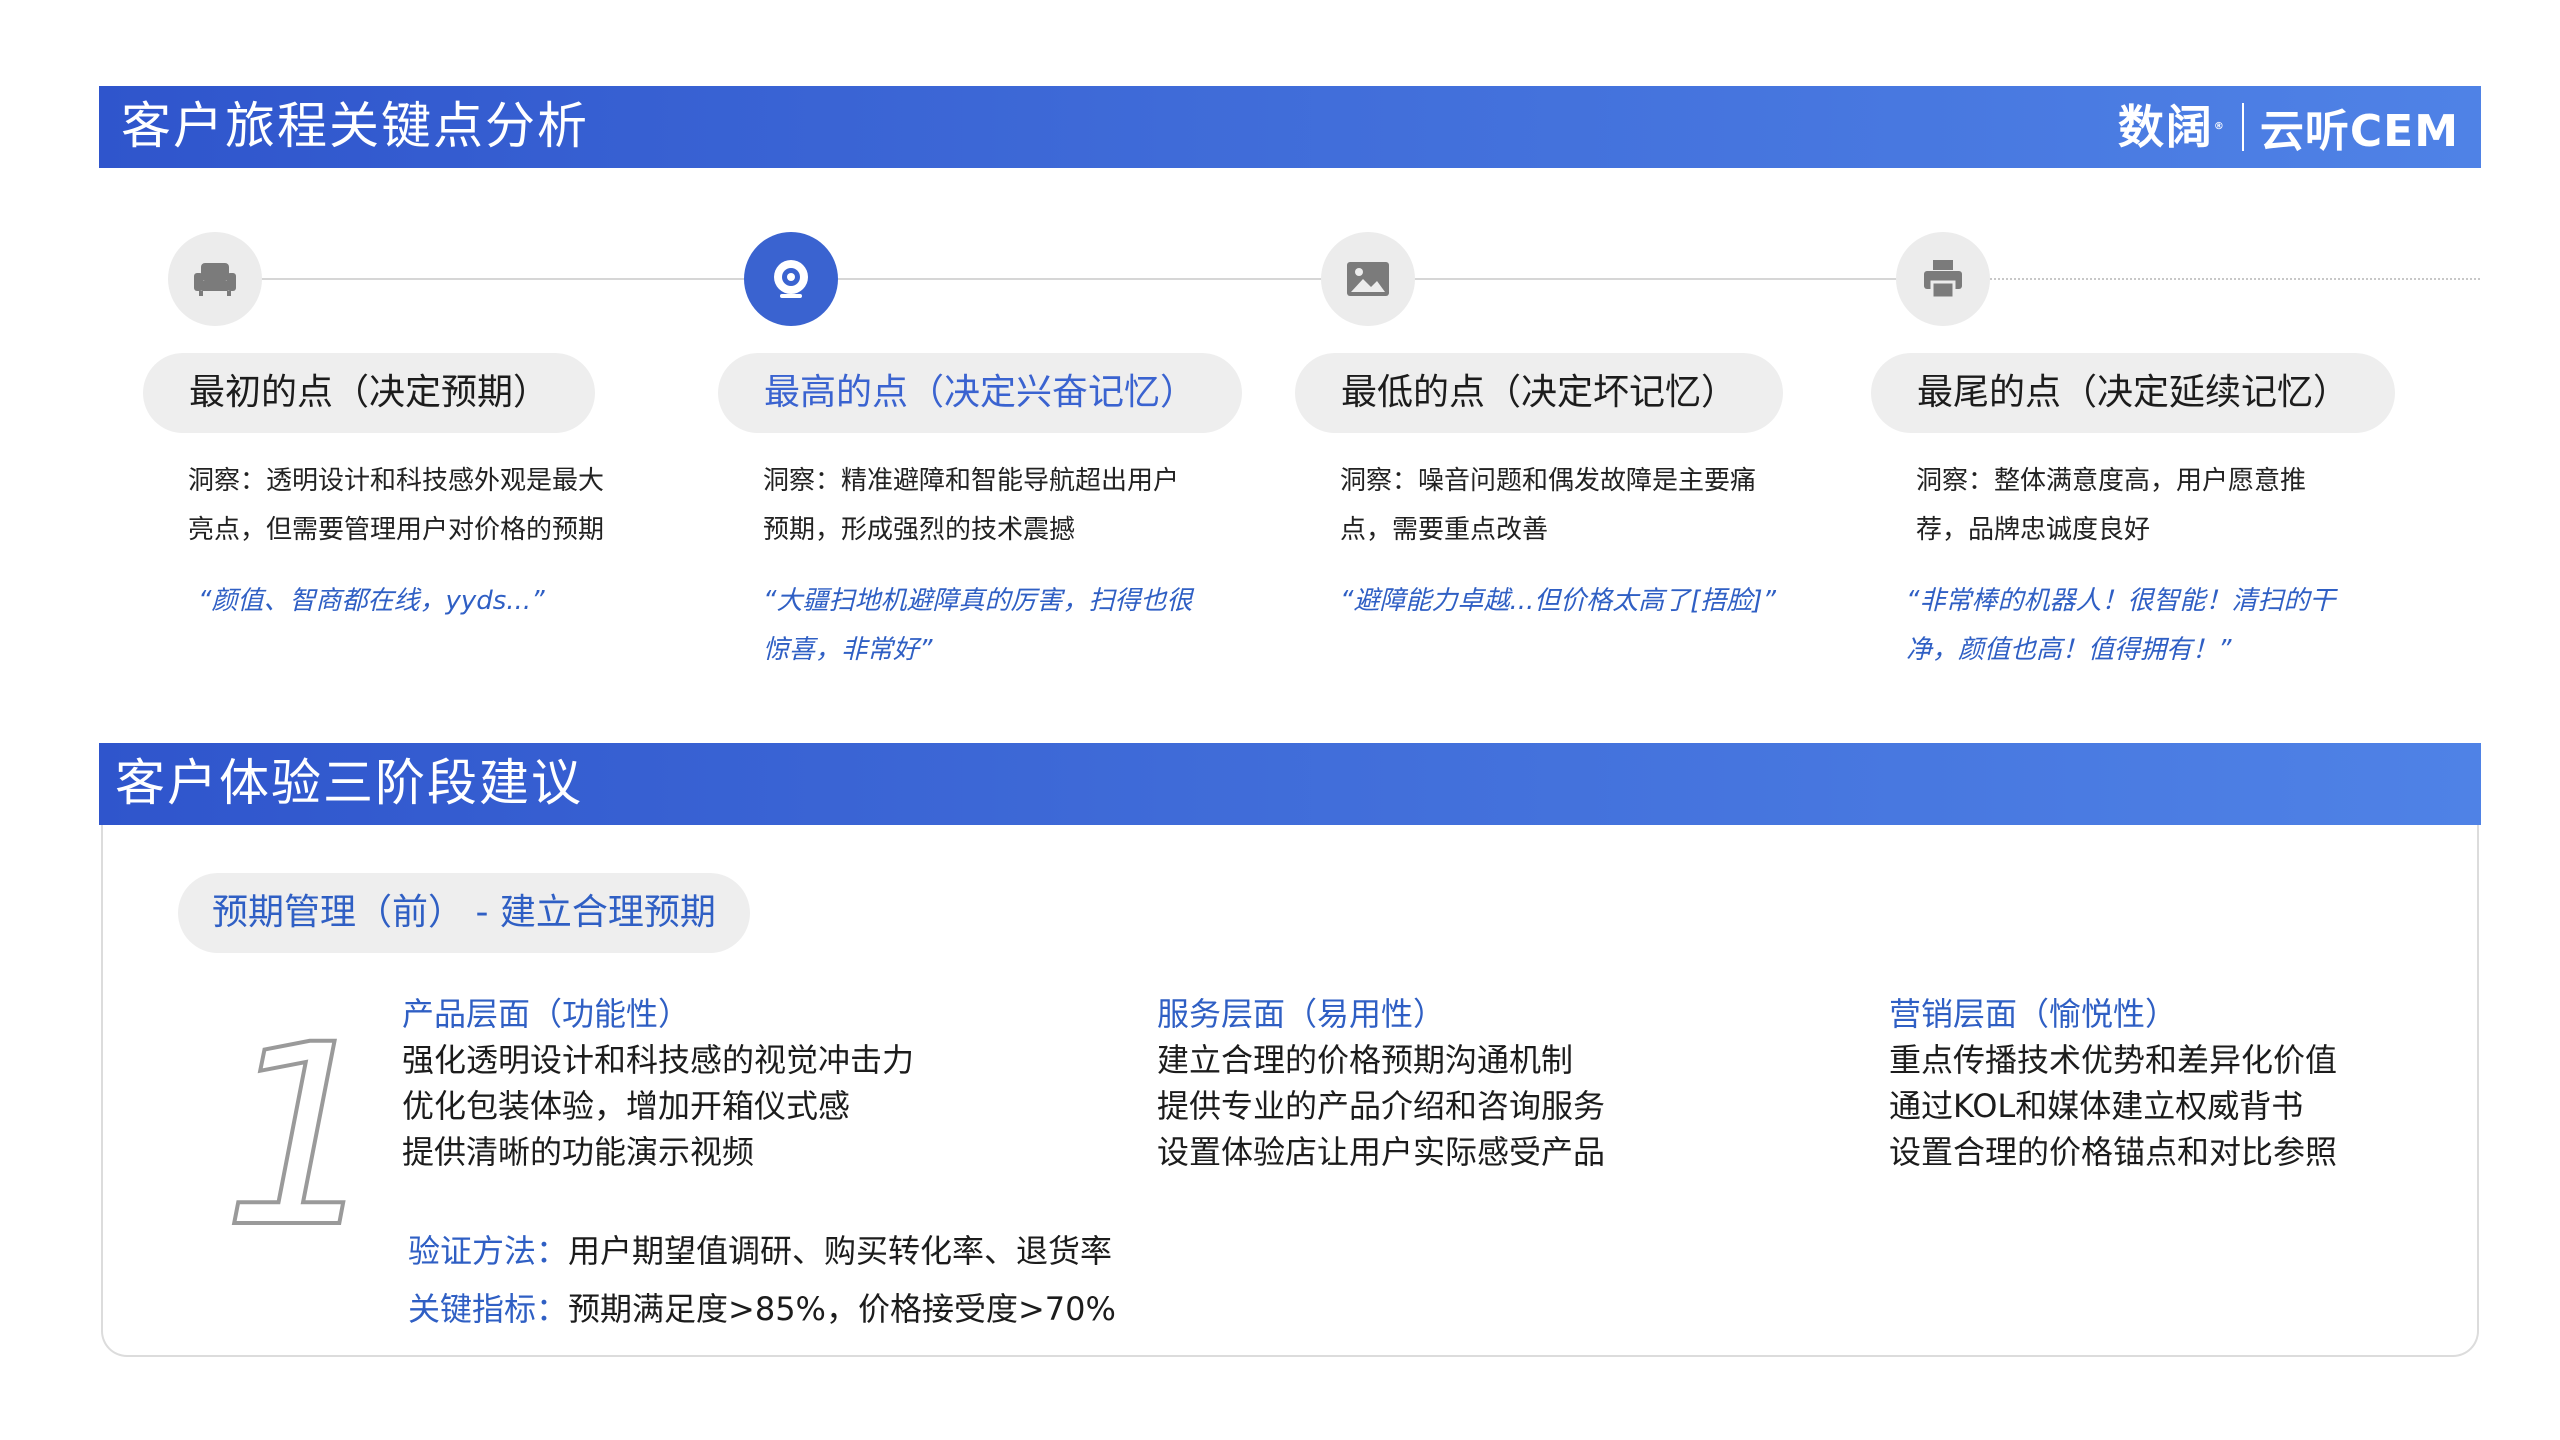  I want to click on image-icon, so click(1368, 279).